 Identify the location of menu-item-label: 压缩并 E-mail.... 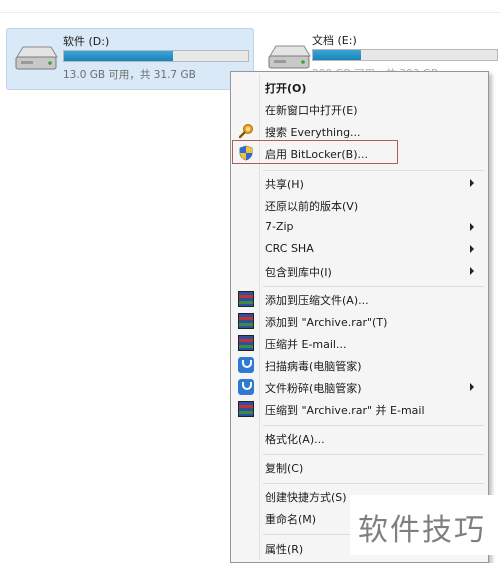
(306, 344).